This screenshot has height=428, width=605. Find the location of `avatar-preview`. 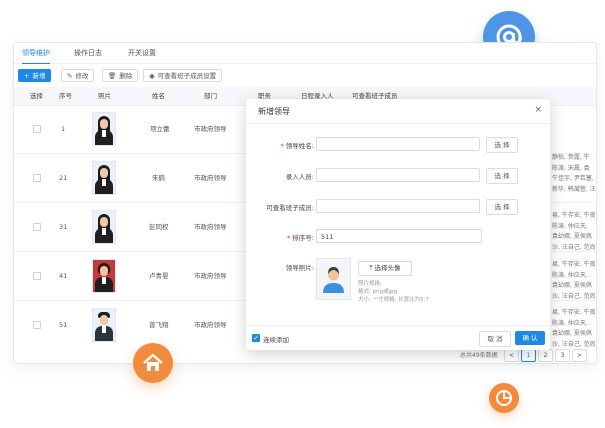

avatar-preview is located at coordinates (333, 279).